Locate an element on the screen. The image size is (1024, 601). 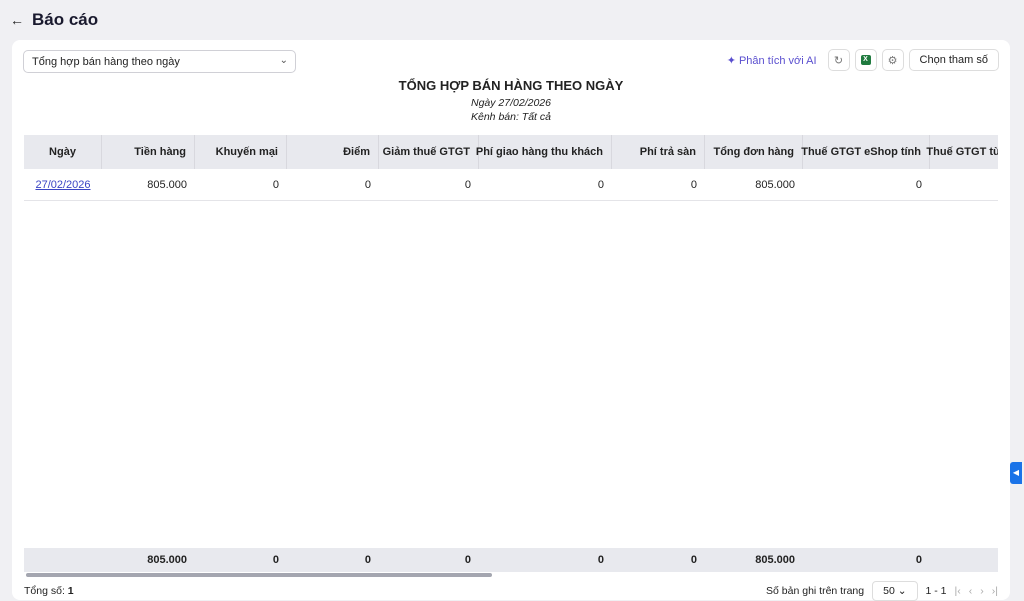
report-channel: Kênh bán: Tất cả is located at coordinates (511, 117).